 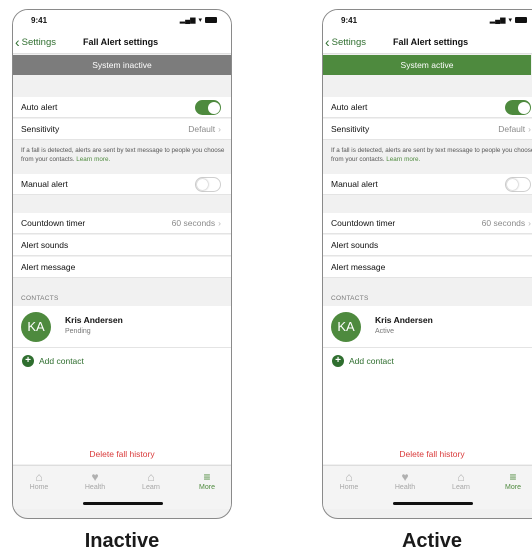 I want to click on avatar: KA, so click(x=36, y=327).